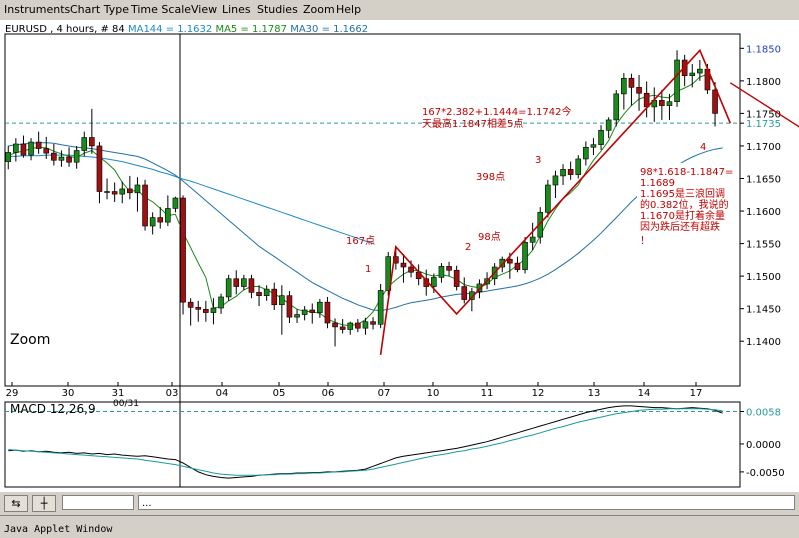  I want to click on menu-help: Help, so click(348, 9).